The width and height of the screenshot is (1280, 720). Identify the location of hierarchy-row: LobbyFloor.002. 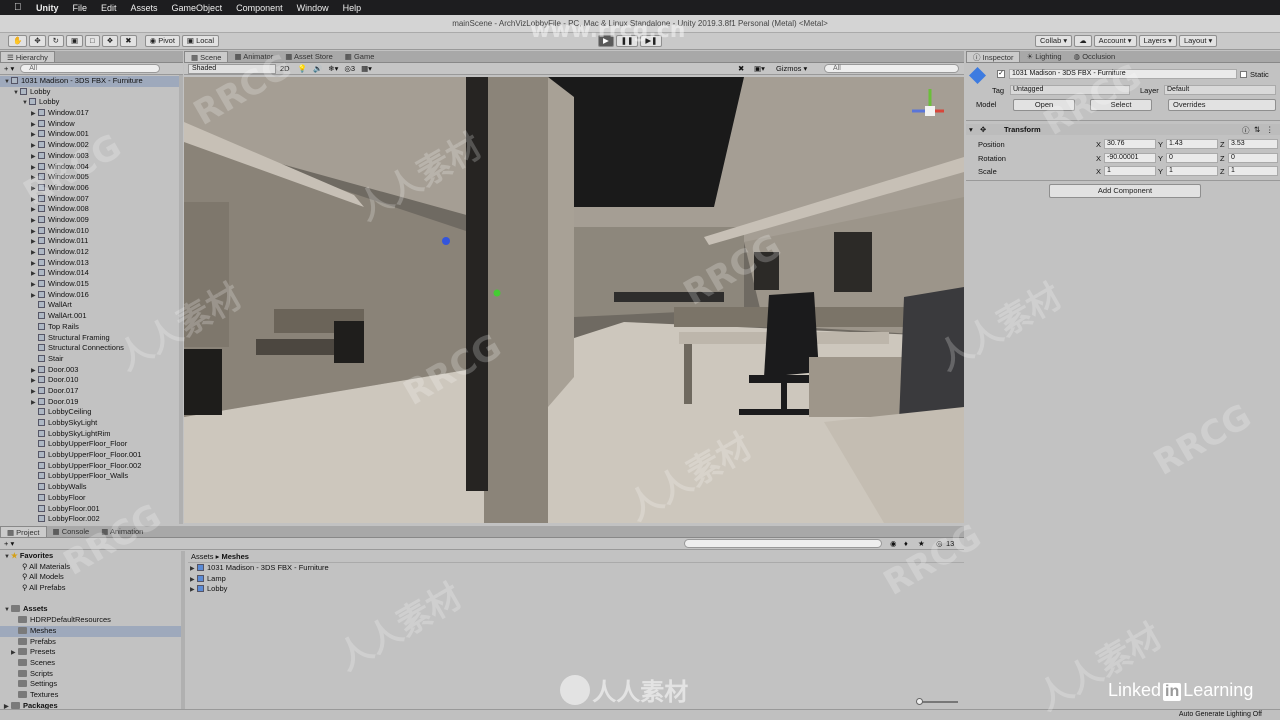
(91, 519).